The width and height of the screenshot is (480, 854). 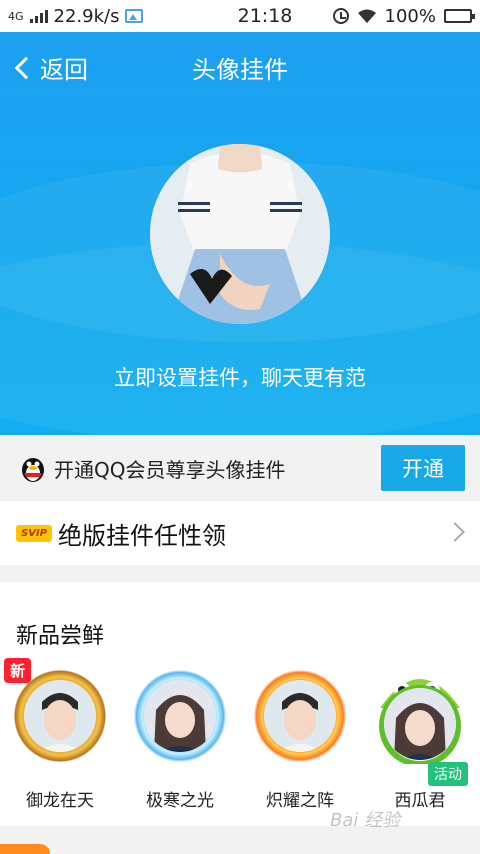 I want to click on battery-icon, so click(x=459, y=16).